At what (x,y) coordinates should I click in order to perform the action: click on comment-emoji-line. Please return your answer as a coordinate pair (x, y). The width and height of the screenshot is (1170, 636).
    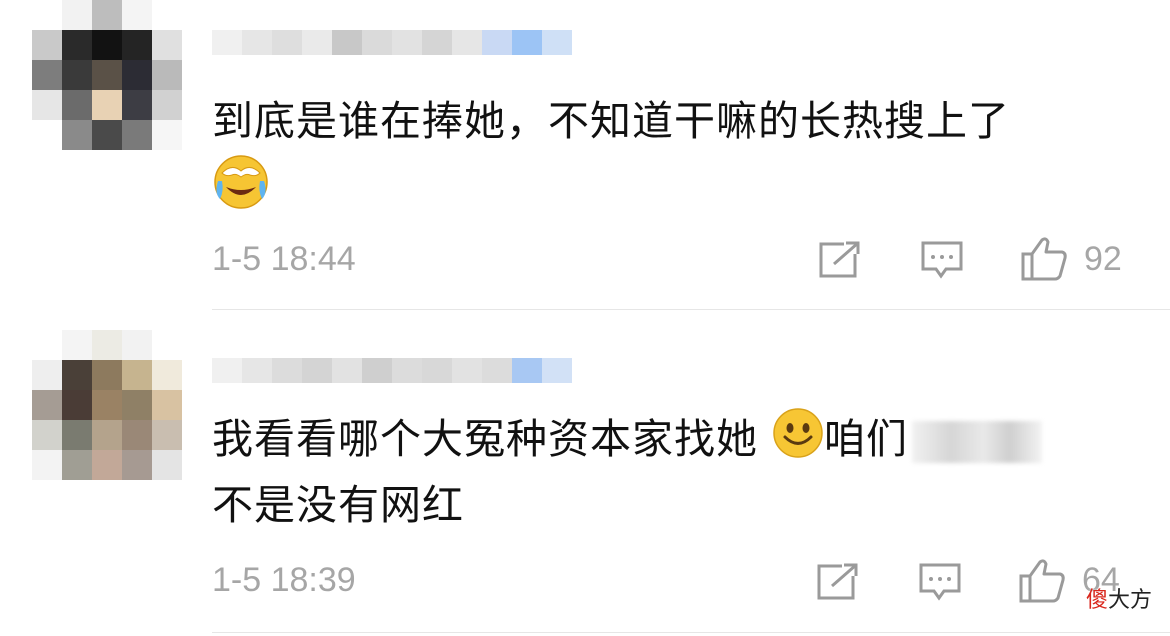
    Looking at the image, I should click on (241, 191).